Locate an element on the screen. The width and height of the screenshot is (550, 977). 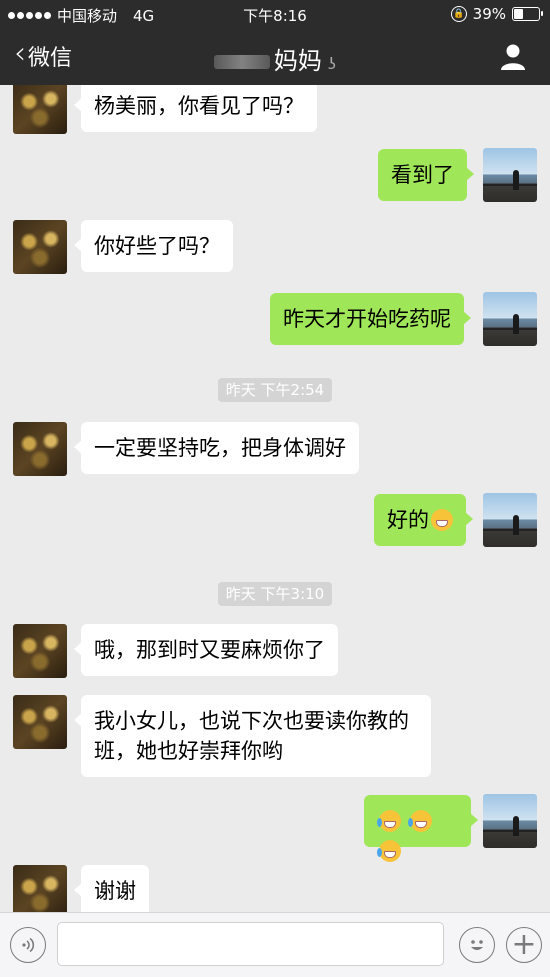
grin-emoji is located at coordinates (442, 520).